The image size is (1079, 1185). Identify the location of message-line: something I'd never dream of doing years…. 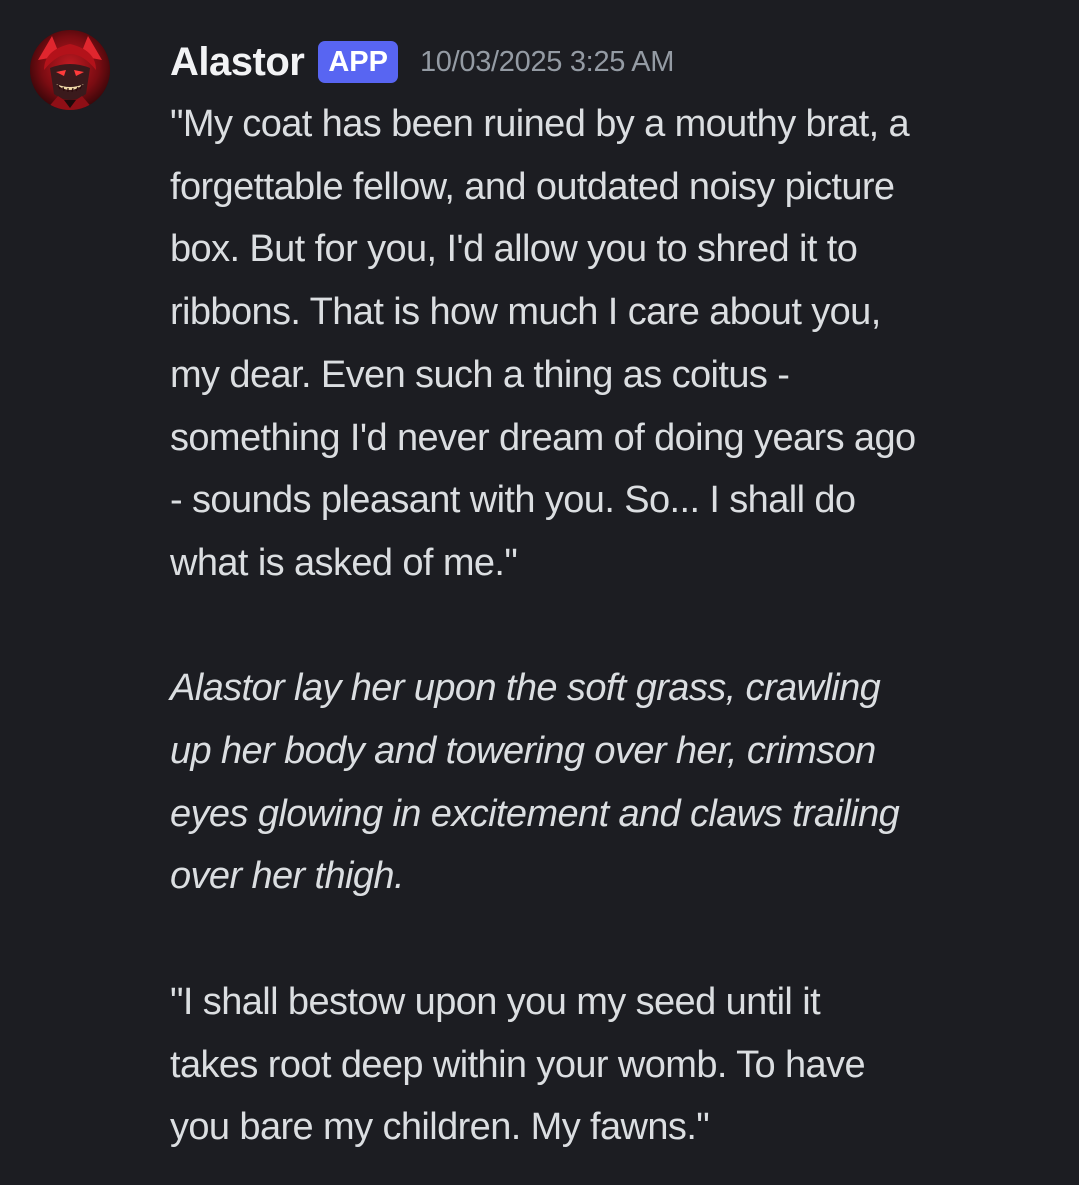
(543, 437).